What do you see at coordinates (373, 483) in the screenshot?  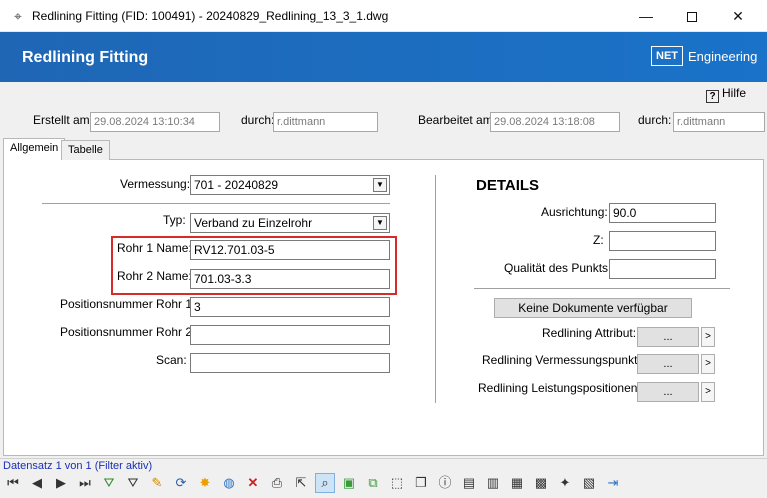 I see `copy-objects-icon: ⧉` at bounding box center [373, 483].